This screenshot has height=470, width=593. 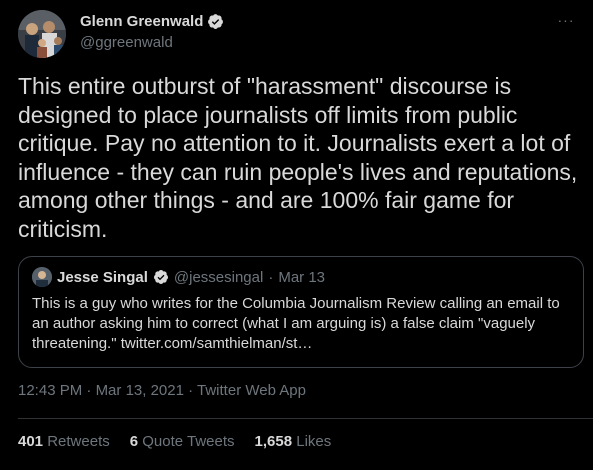 What do you see at coordinates (42, 277) in the screenshot?
I see `quoted-author-avatar` at bounding box center [42, 277].